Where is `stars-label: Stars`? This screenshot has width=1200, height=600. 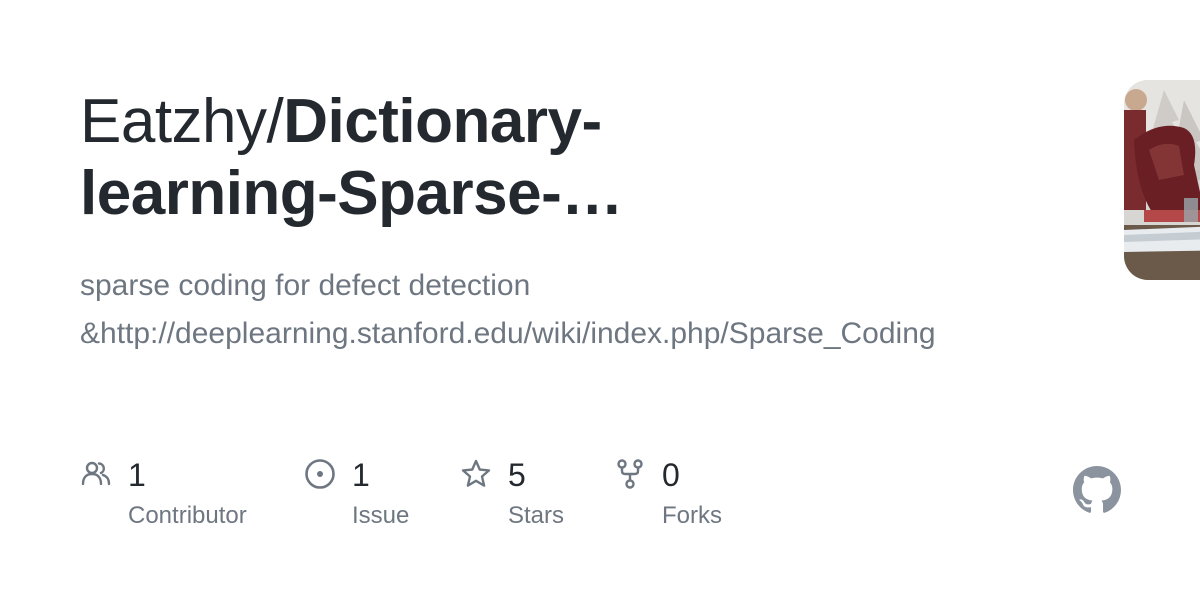
stars-label: Stars is located at coordinates (536, 515).